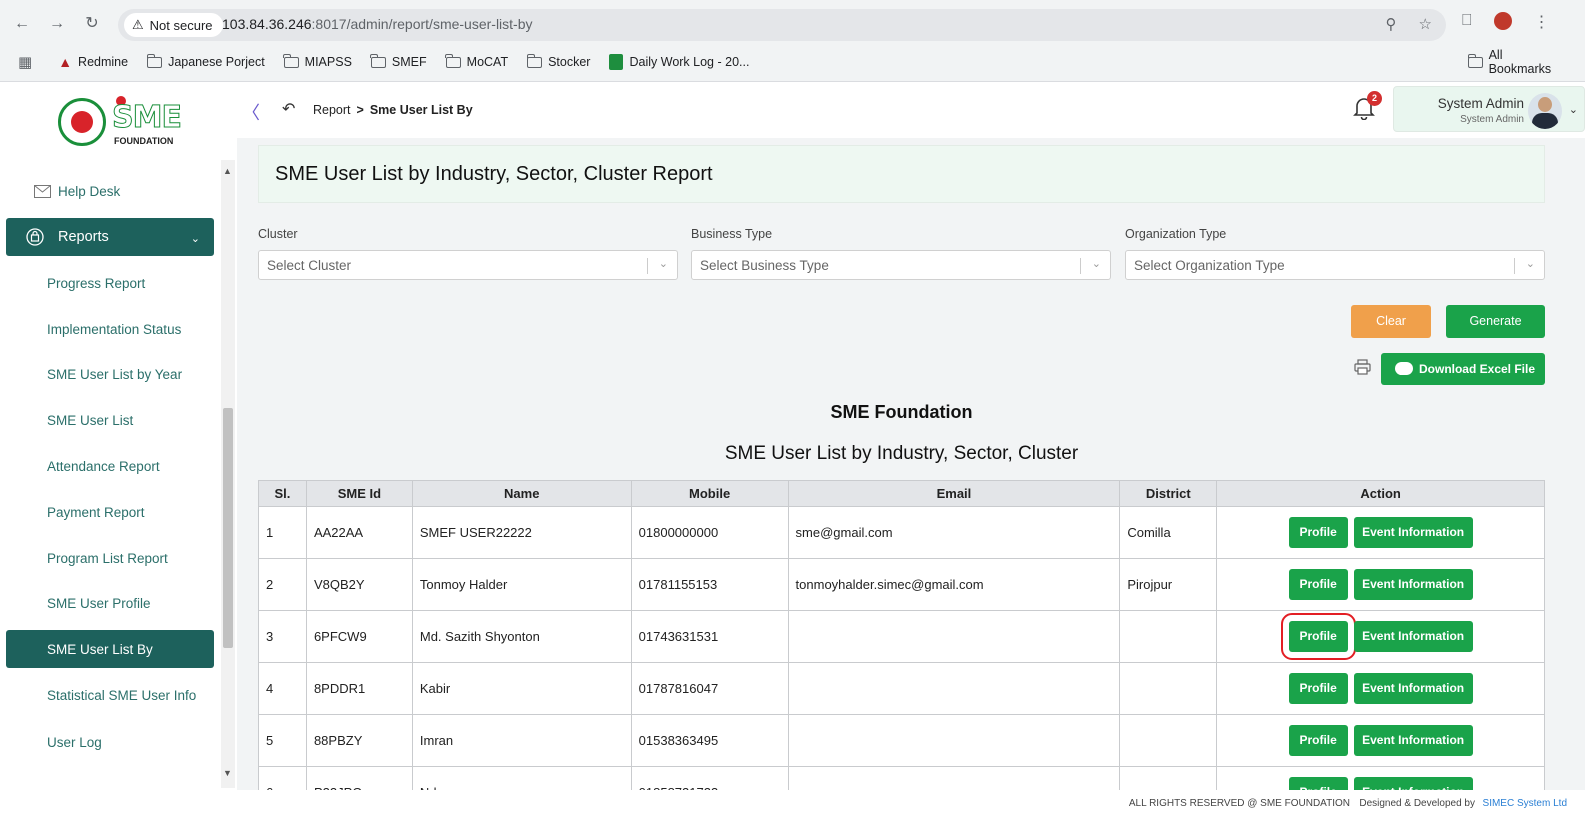 This screenshot has height=820, width=1585. Describe the element at coordinates (901, 265) in the screenshot. I see `business-type-select: Select Business Type ⌄` at that location.